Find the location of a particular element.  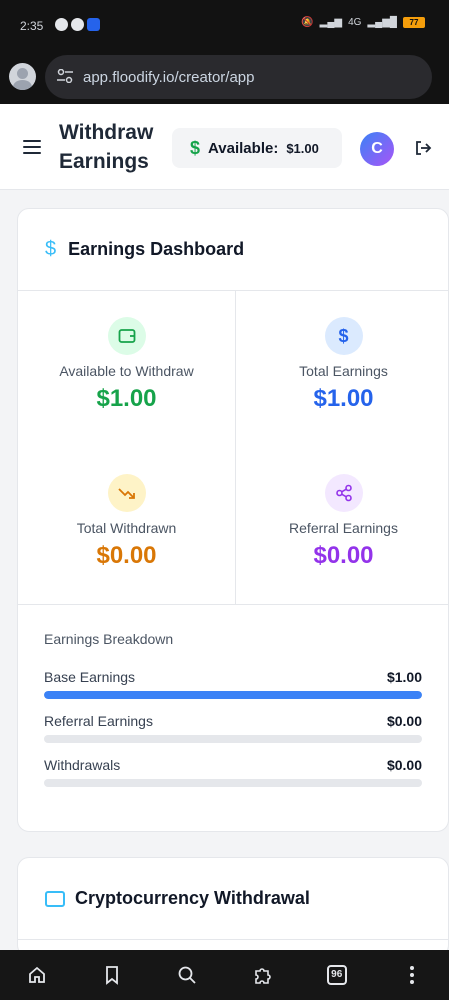

network-label: 4G is located at coordinates (355, 22).